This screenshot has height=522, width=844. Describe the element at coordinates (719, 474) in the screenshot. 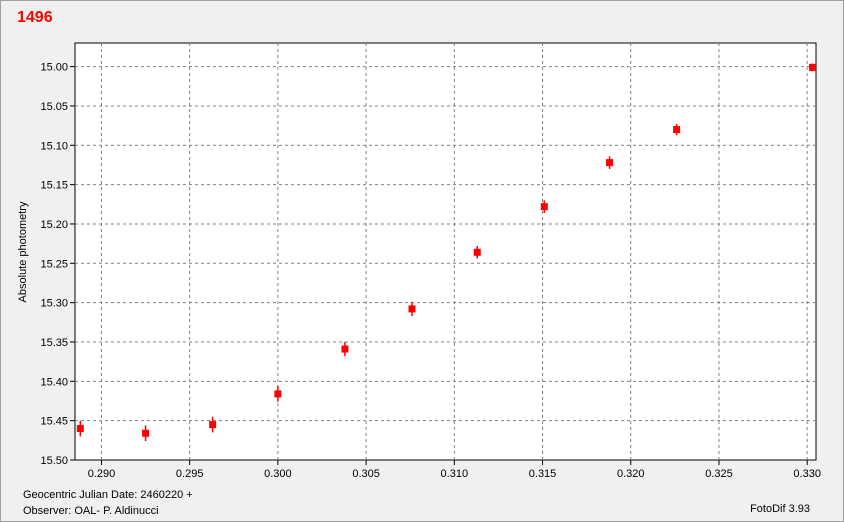

I see `x-tick-label: 0.325` at that location.